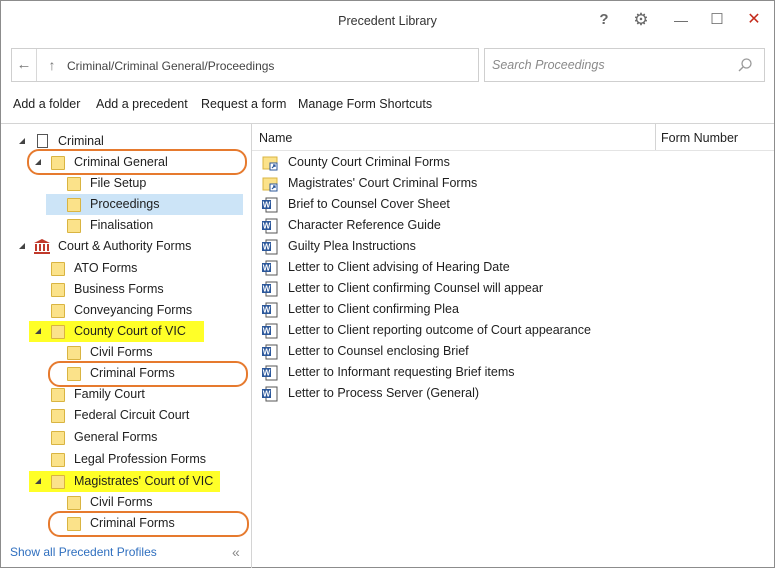  I want to click on settings-gear-icon: ⚙, so click(641, 20).